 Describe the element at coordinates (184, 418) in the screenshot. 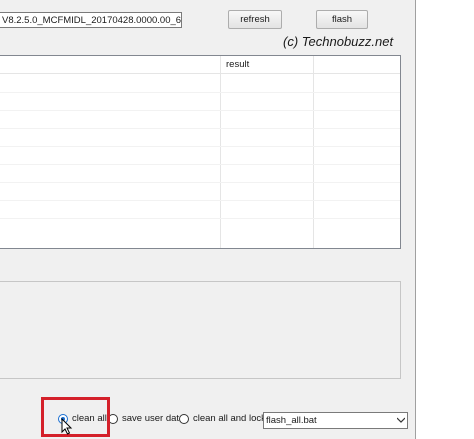

I see `radio-indicator` at that location.